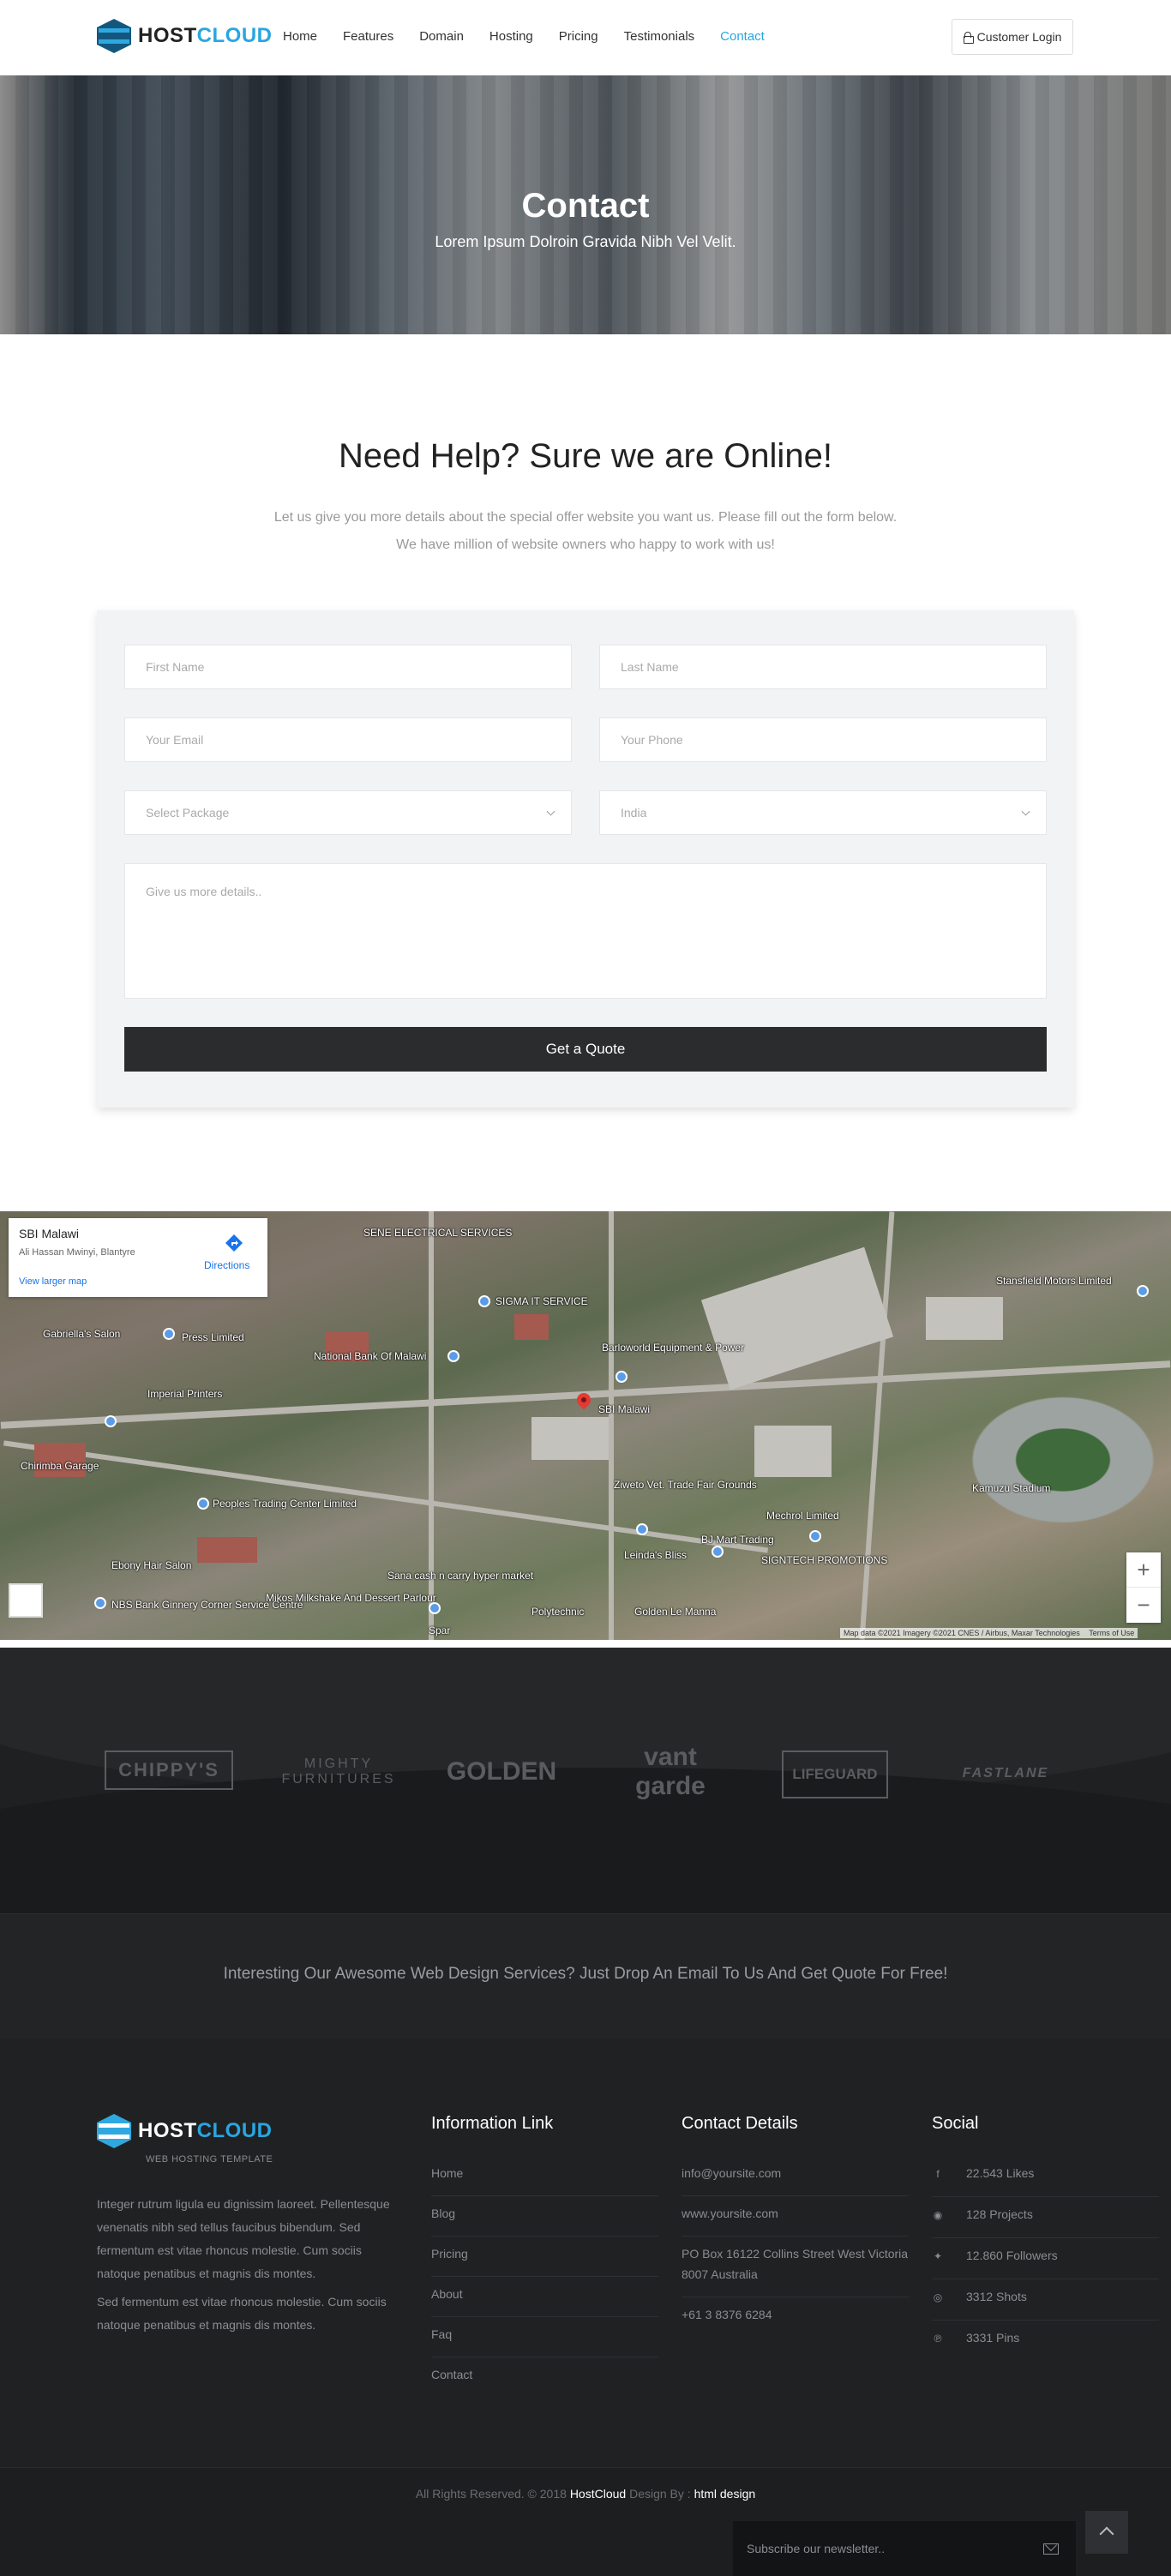  Describe the element at coordinates (1012, 37) in the screenshot. I see `customer-login-button: Customer Login` at that location.